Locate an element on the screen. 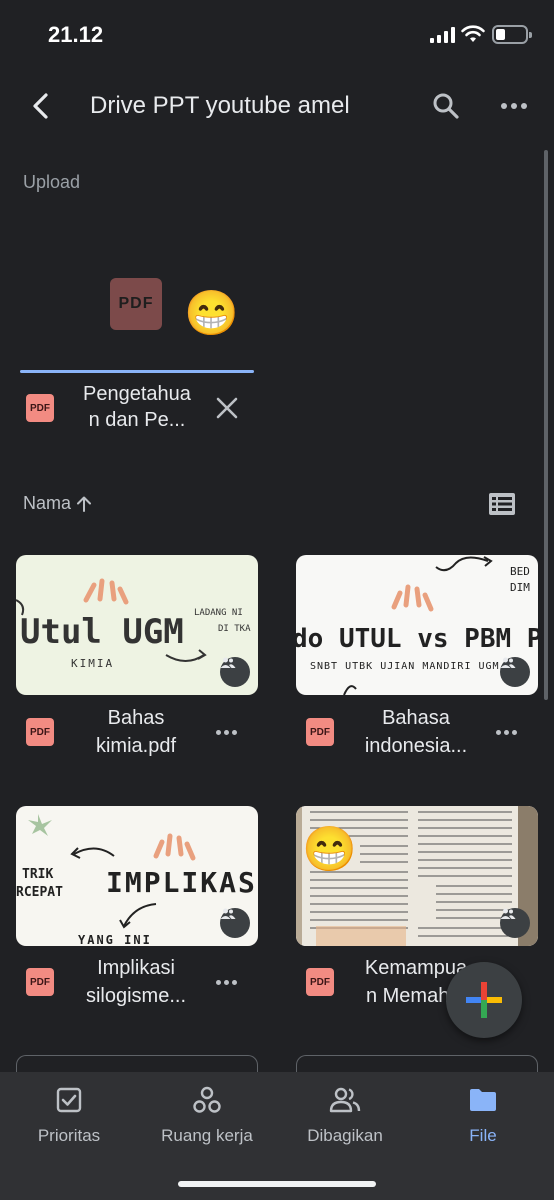  file-thumbnail: IMPLIKASI YANG INI TRIK RCEPAT is located at coordinates (137, 876).